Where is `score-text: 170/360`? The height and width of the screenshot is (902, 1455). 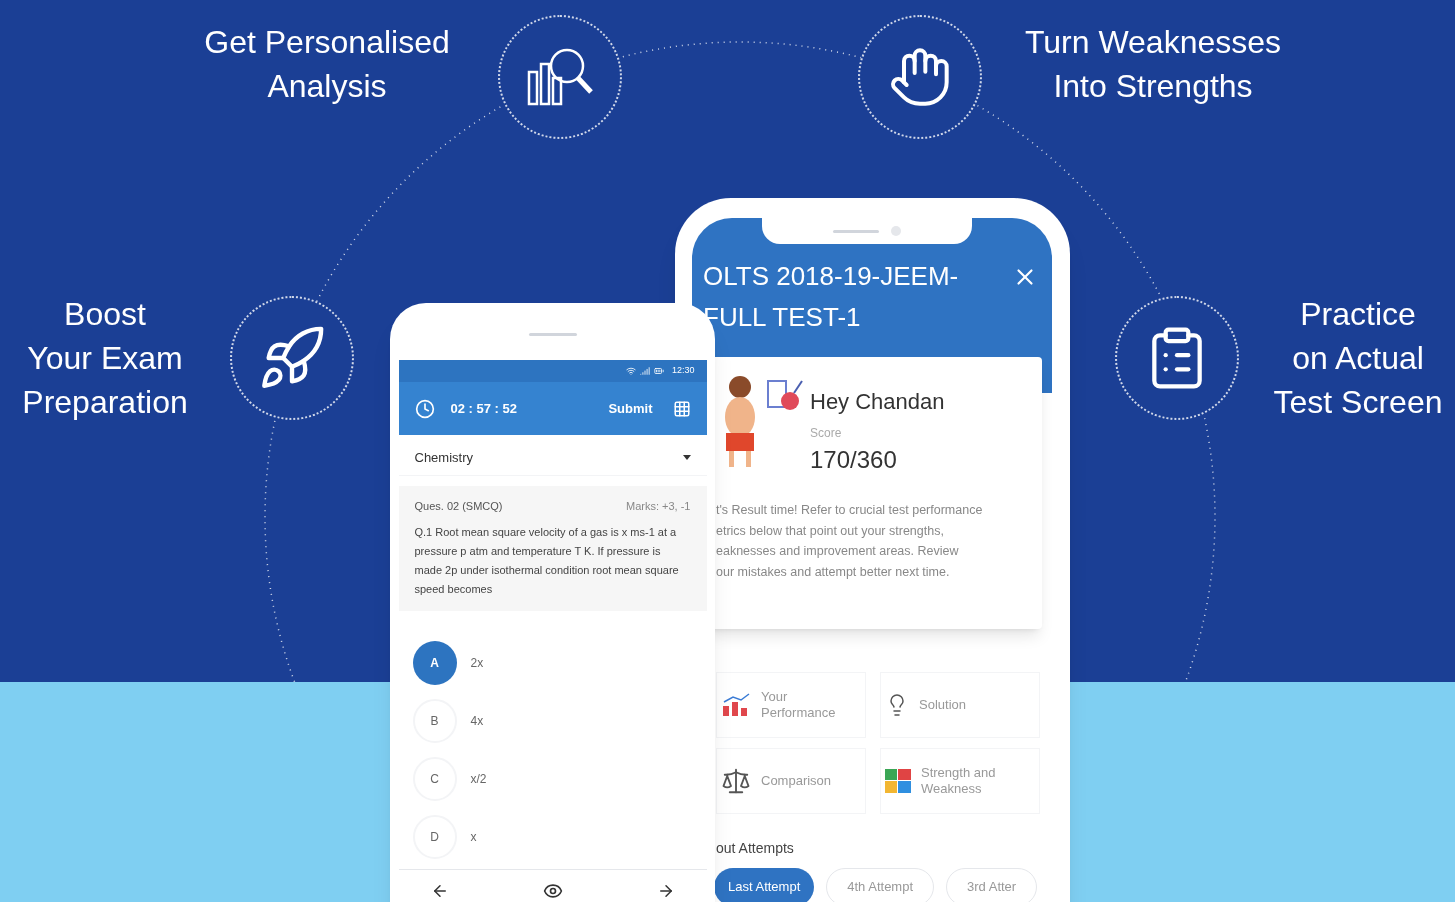
score-text: 170/360 is located at coordinates (854, 460).